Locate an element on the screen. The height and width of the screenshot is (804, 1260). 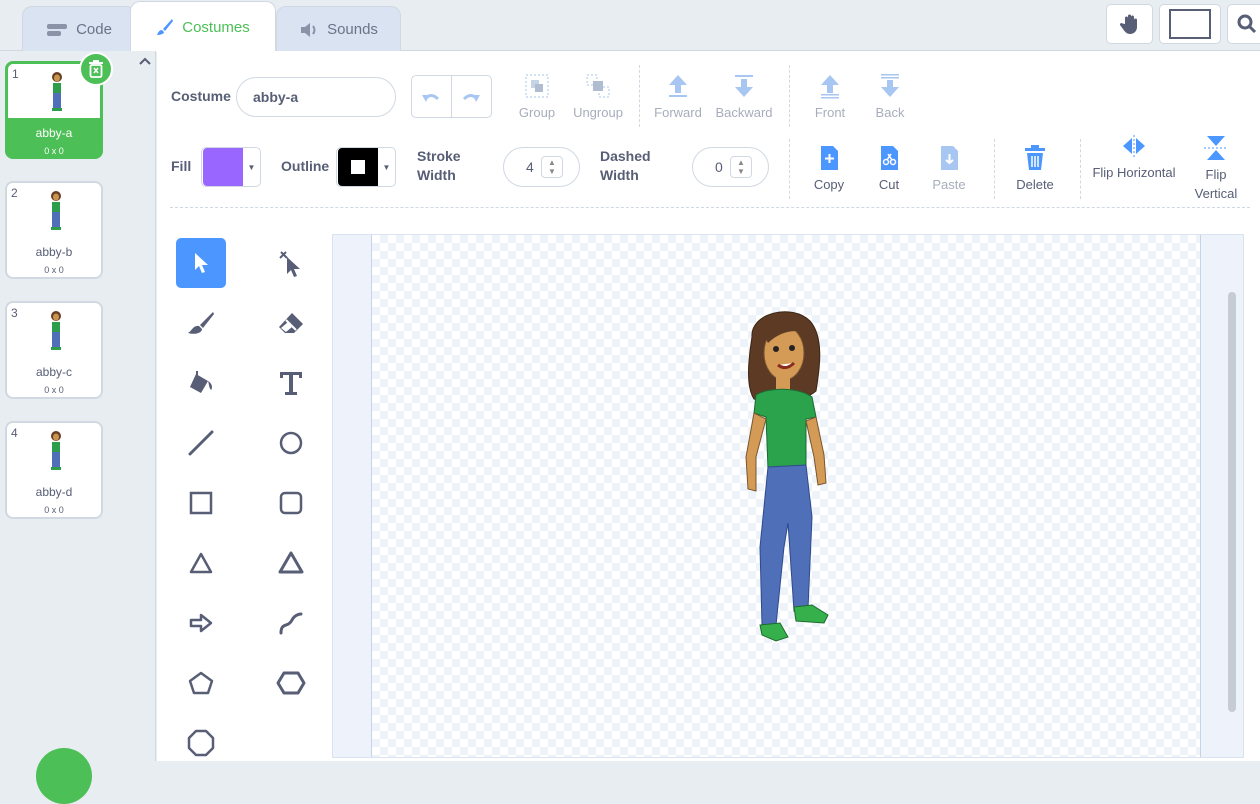
eraser-icon is located at coordinates (291, 323).